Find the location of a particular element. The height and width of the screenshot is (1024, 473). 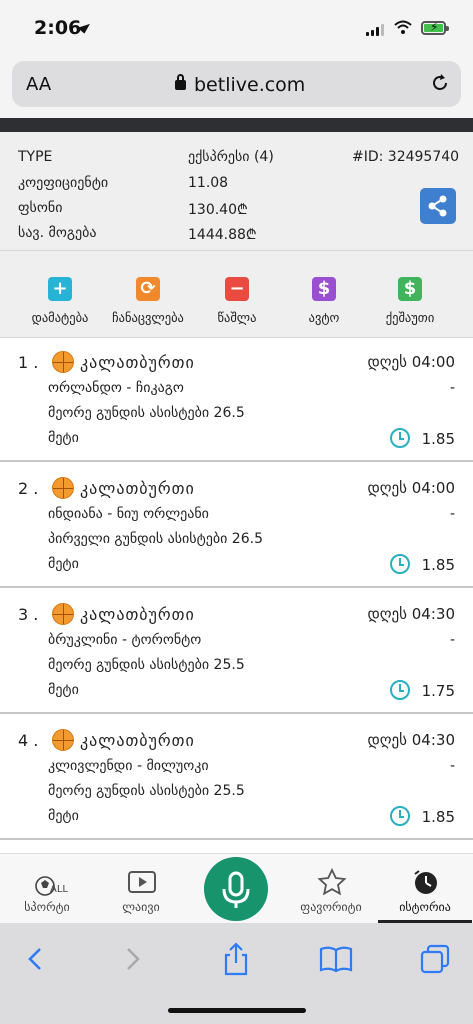

stake-label: ფსონი is located at coordinates (40, 208).